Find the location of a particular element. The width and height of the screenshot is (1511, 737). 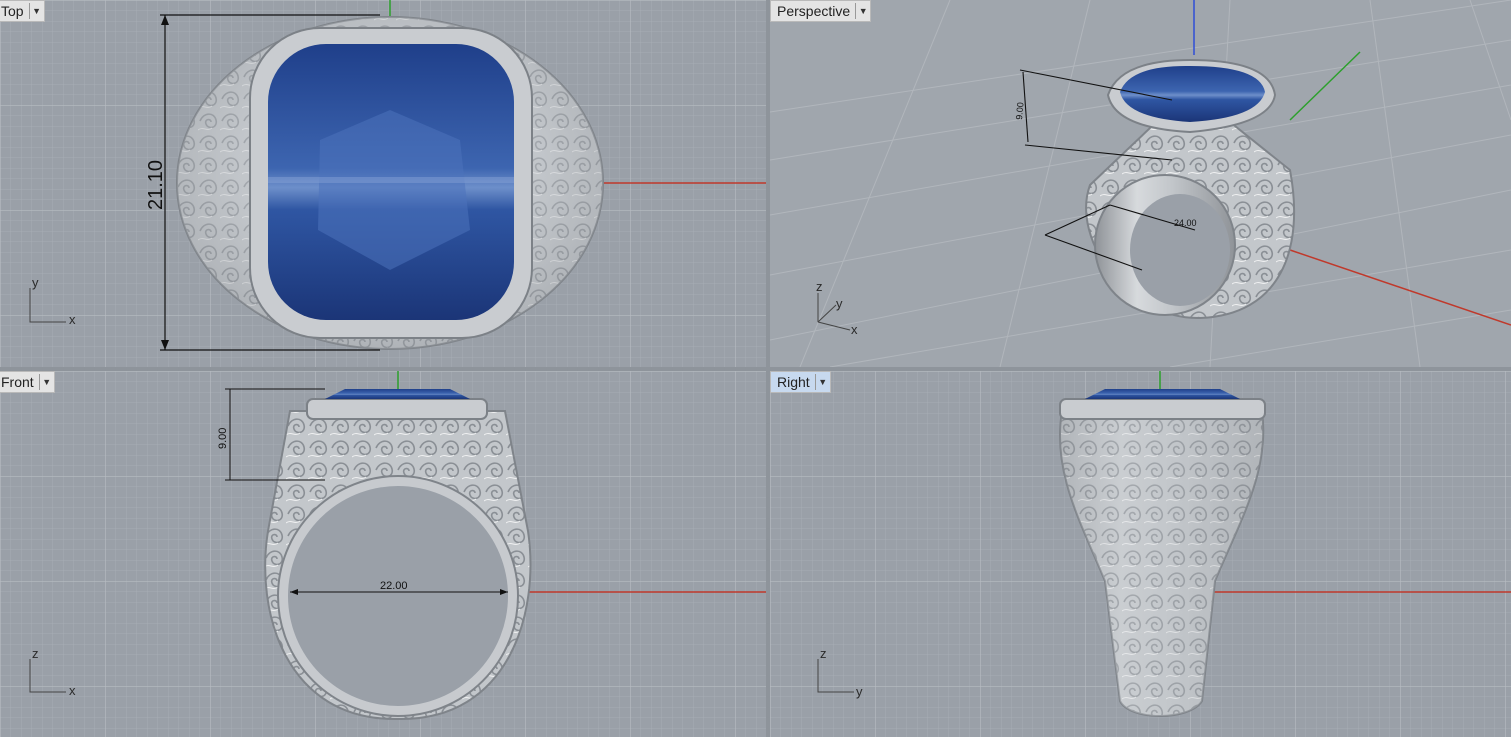

axis-triad: z x is located at coordinates (52, 672).